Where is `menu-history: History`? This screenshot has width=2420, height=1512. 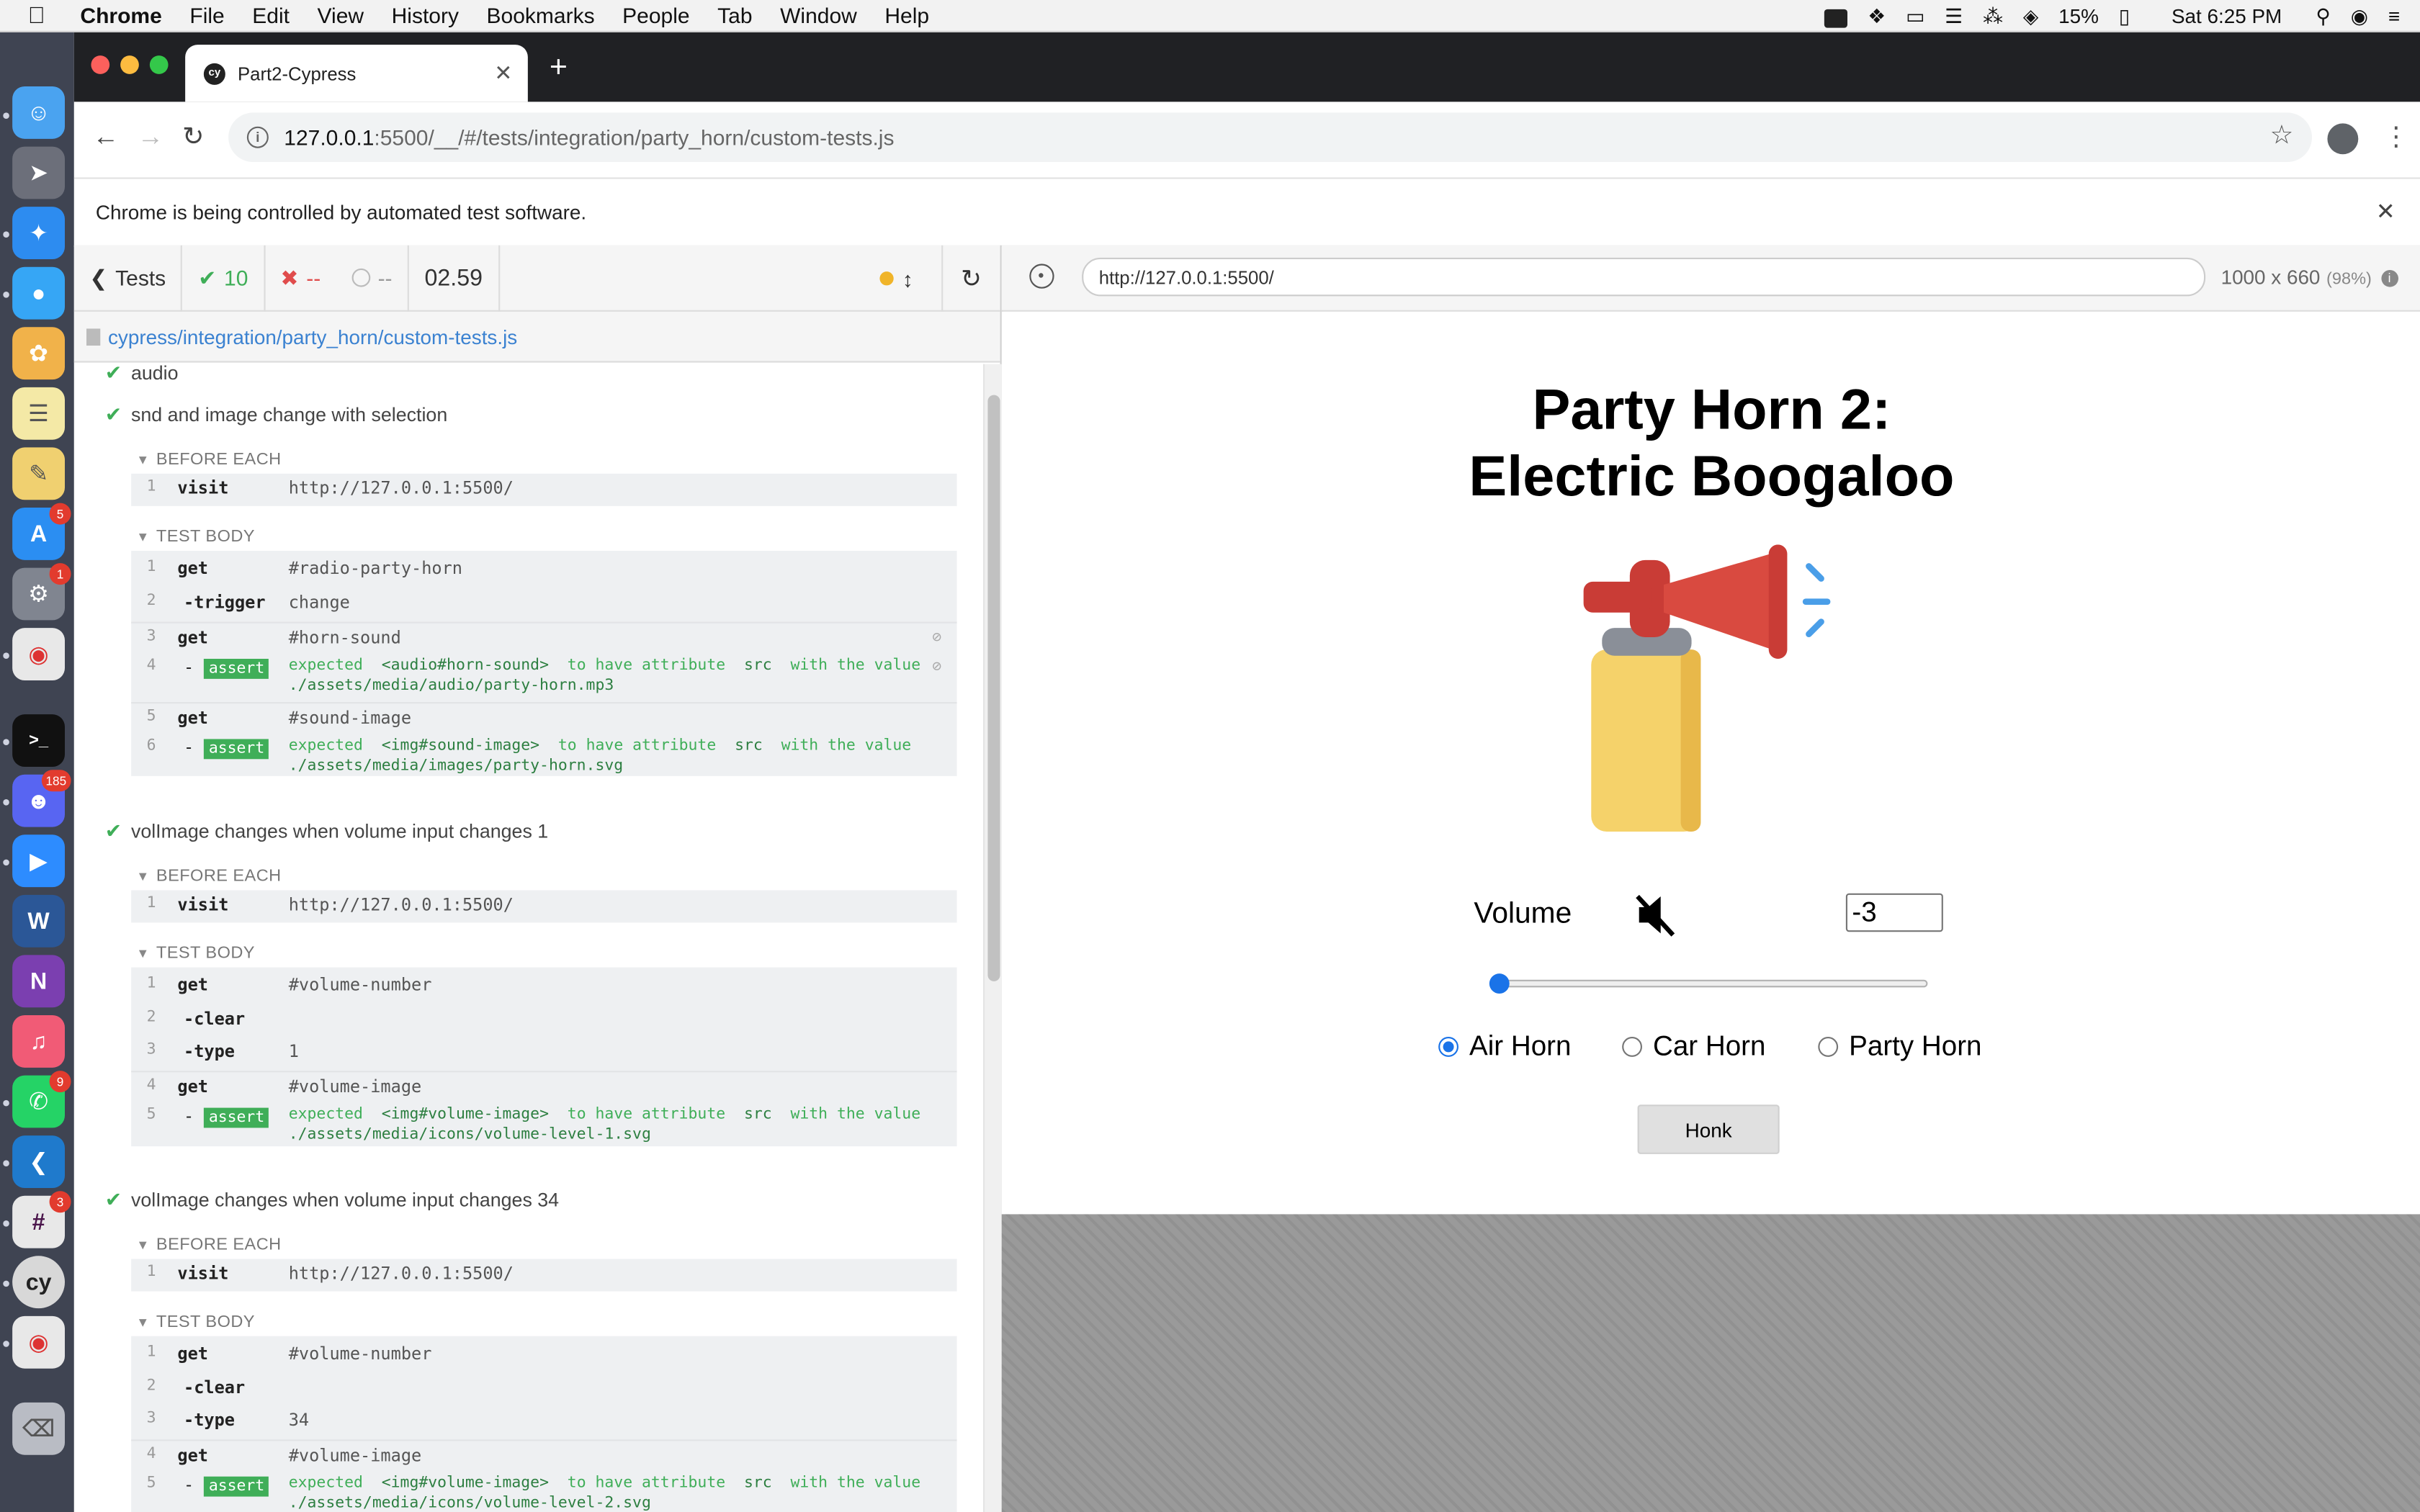
menu-history: History is located at coordinates (426, 15).